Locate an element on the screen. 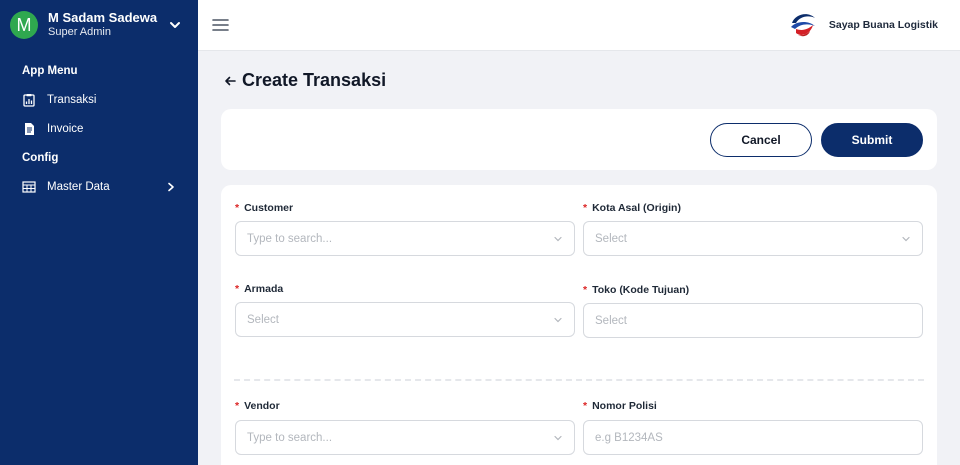  field-label: Nomor Polisi is located at coordinates (624, 406).